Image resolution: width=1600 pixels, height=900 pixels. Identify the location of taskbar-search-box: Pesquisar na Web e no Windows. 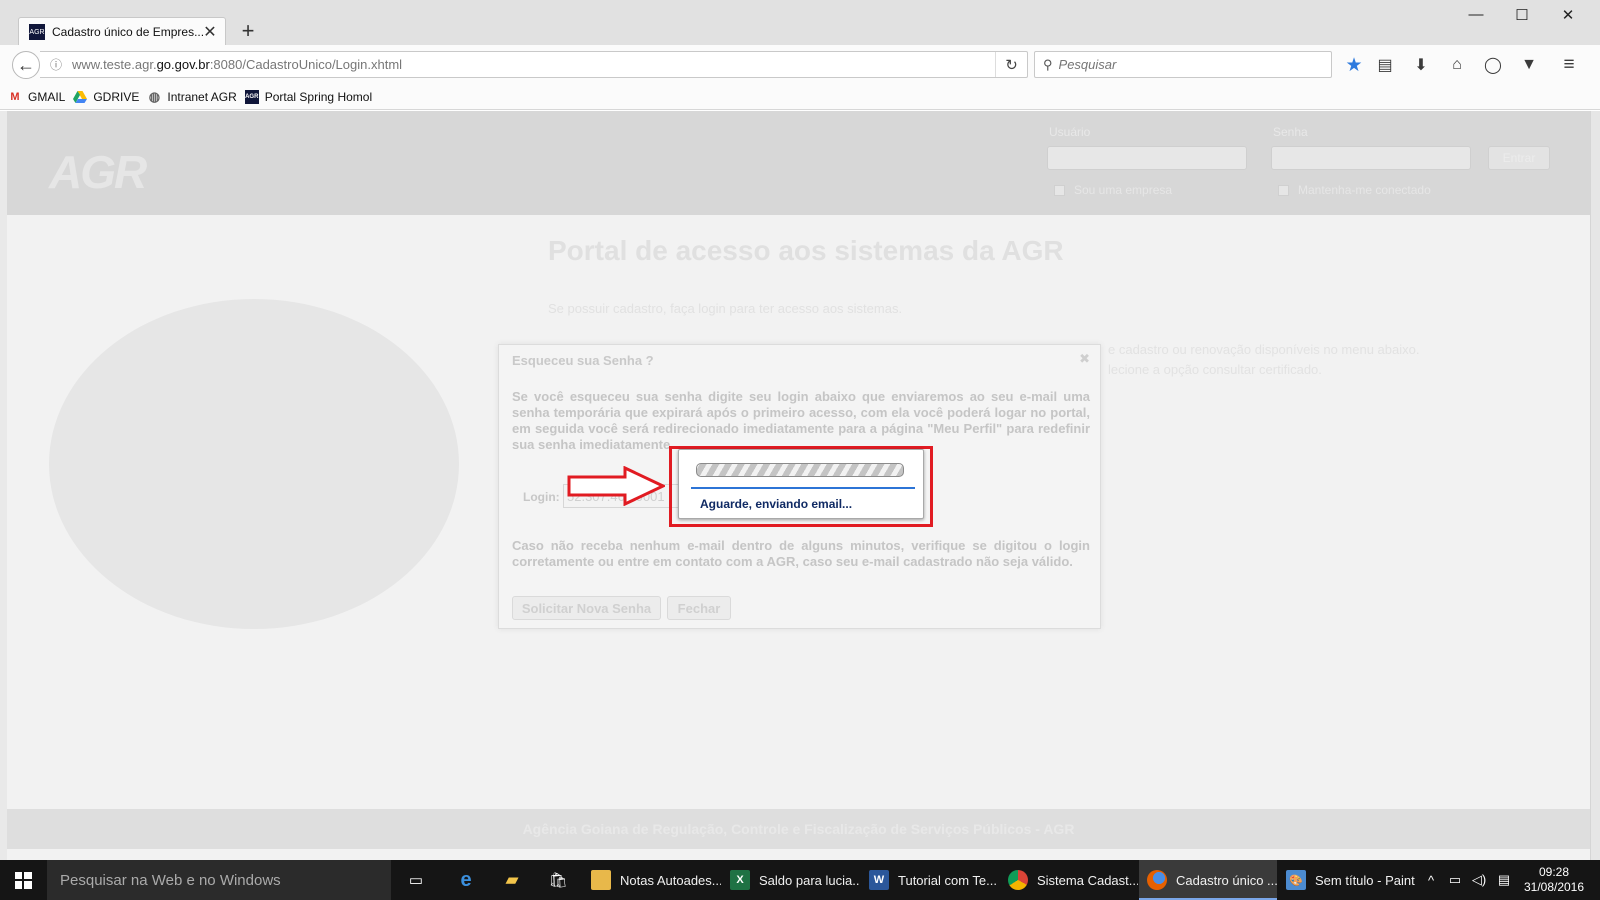
(219, 880).